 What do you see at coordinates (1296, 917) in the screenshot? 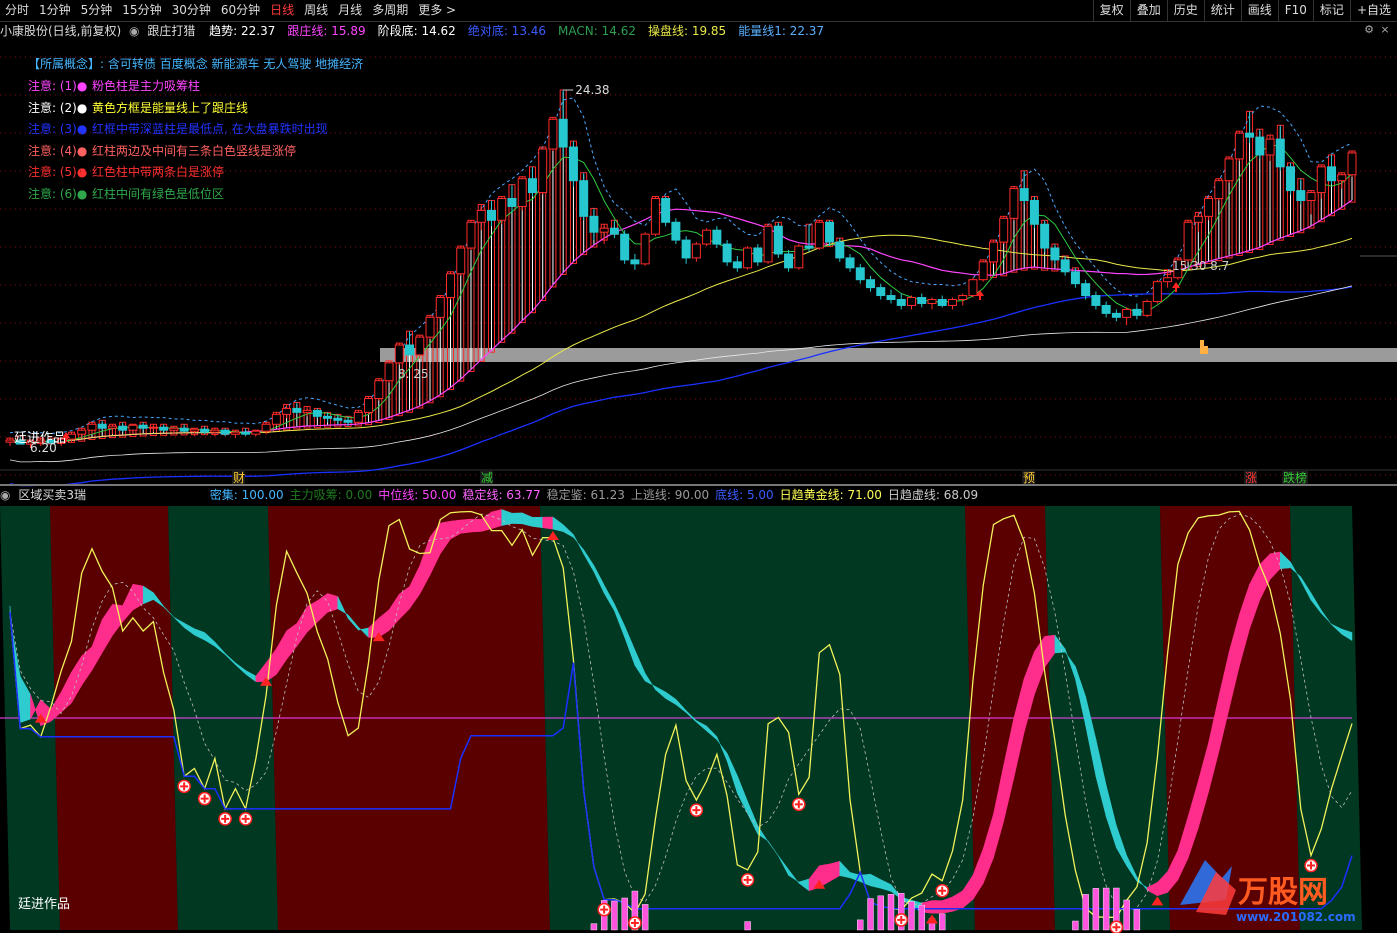
I see `logo-url-text: www.201082.com` at bounding box center [1296, 917].